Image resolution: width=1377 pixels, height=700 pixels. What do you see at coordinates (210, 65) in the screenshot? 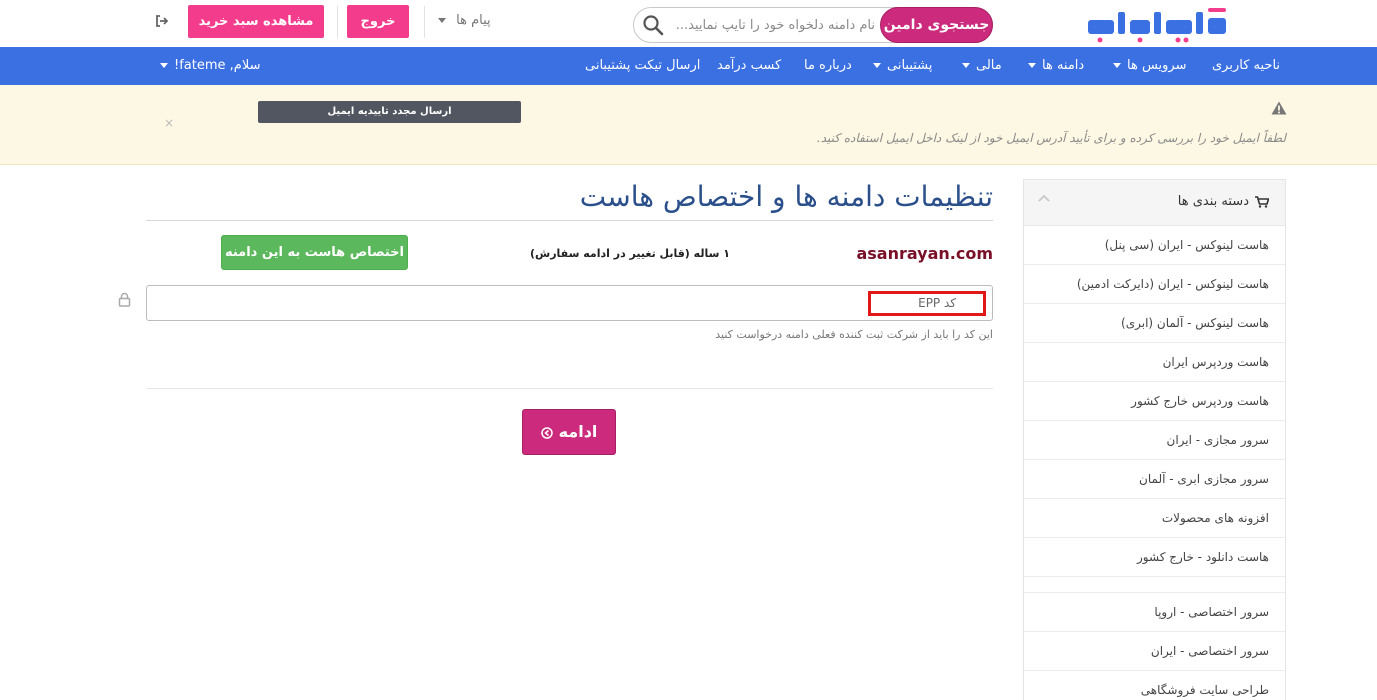
I see `user-account-dropdown: سلام, fateme!` at bounding box center [210, 65].